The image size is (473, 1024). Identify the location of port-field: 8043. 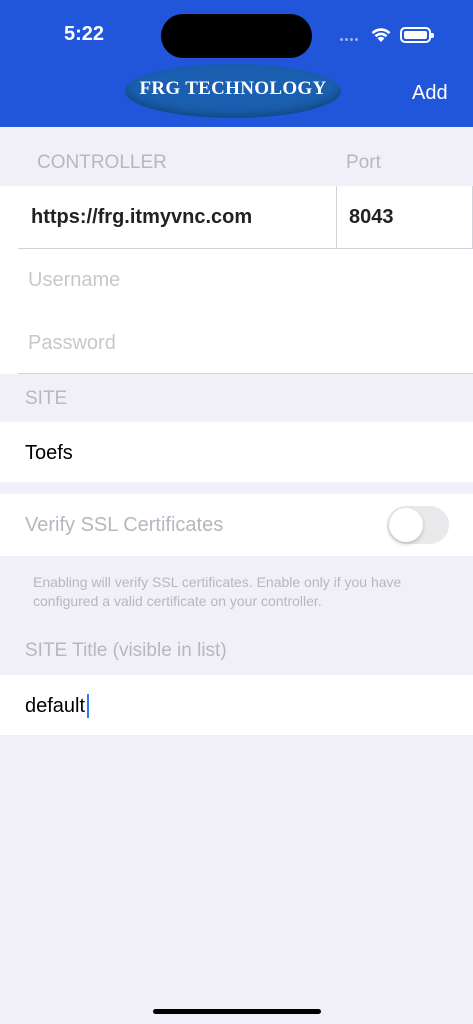
(371, 217).